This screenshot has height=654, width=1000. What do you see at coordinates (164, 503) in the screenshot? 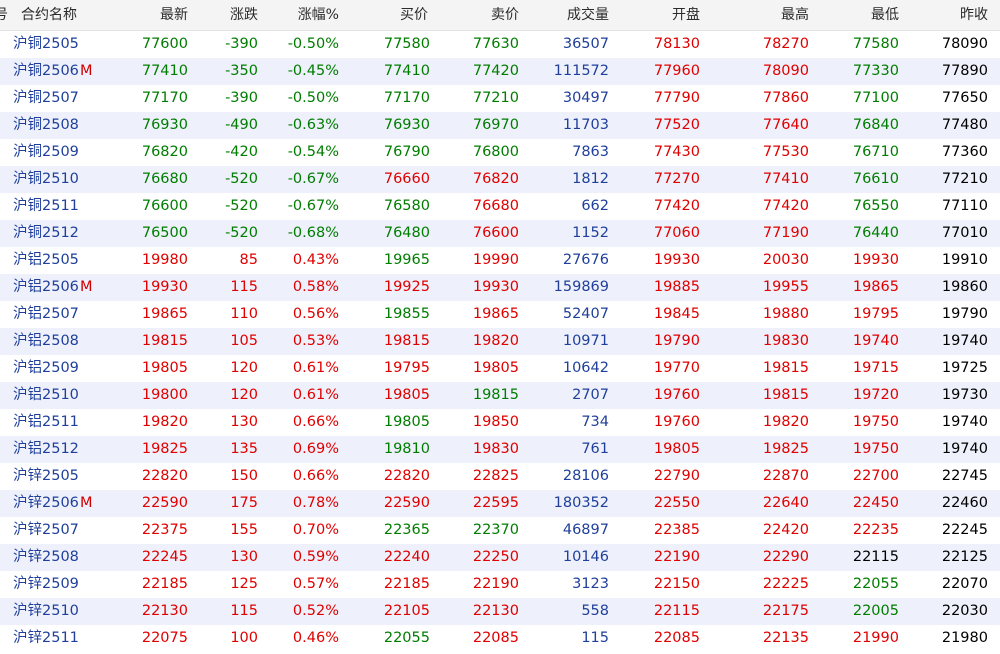
I see `last-cell: 22590` at bounding box center [164, 503].